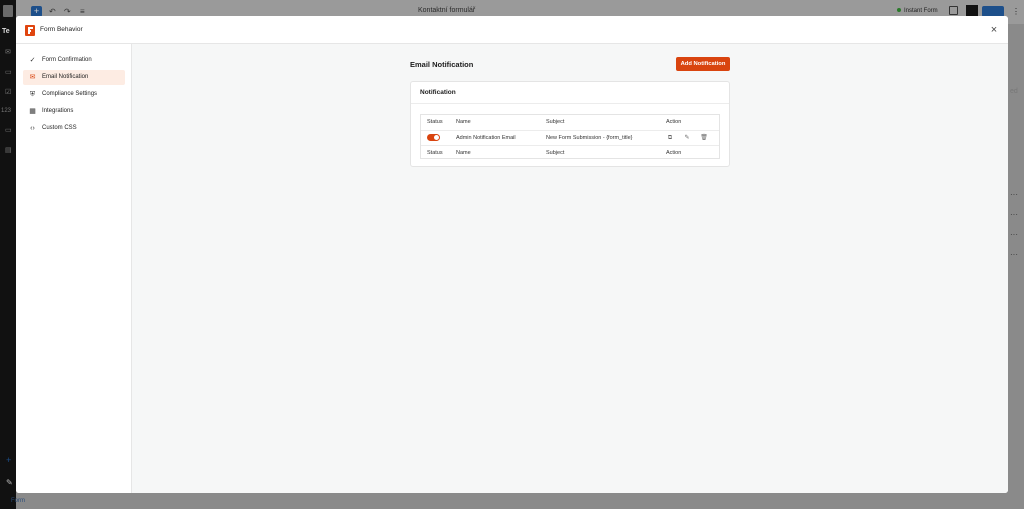 The image size is (1024, 509). Describe the element at coordinates (8, 11) in the screenshot. I see `editor-logo-icon` at that location.